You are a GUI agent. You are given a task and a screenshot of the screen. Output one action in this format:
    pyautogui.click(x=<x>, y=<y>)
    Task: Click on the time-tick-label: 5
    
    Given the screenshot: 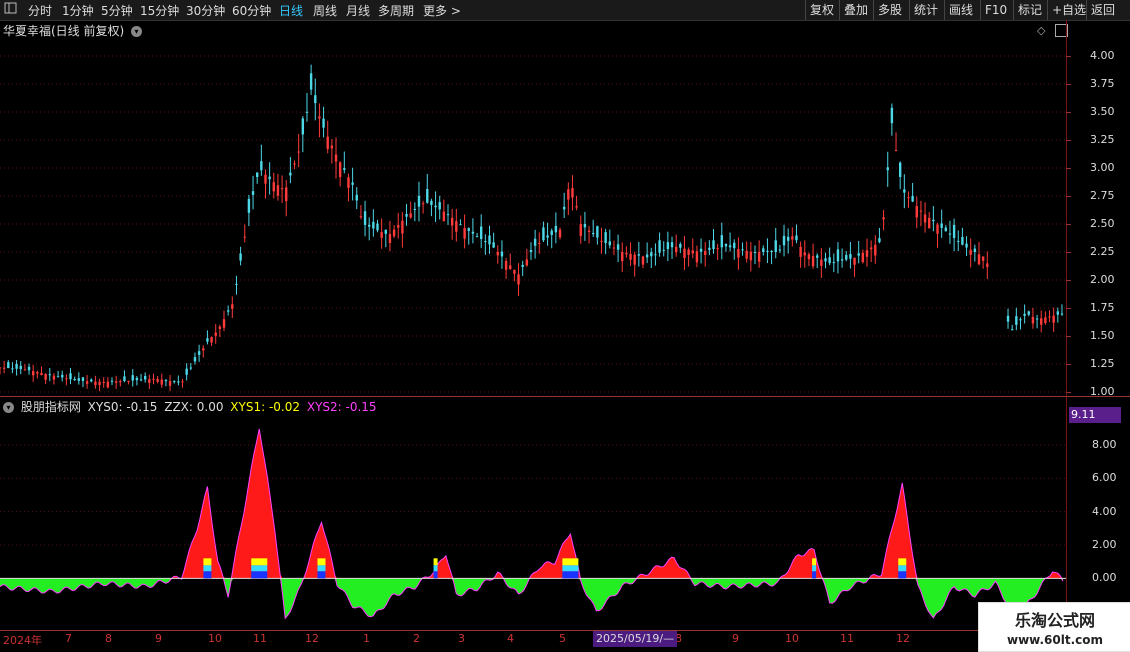 What is the action you would take?
    pyautogui.click(x=562, y=638)
    